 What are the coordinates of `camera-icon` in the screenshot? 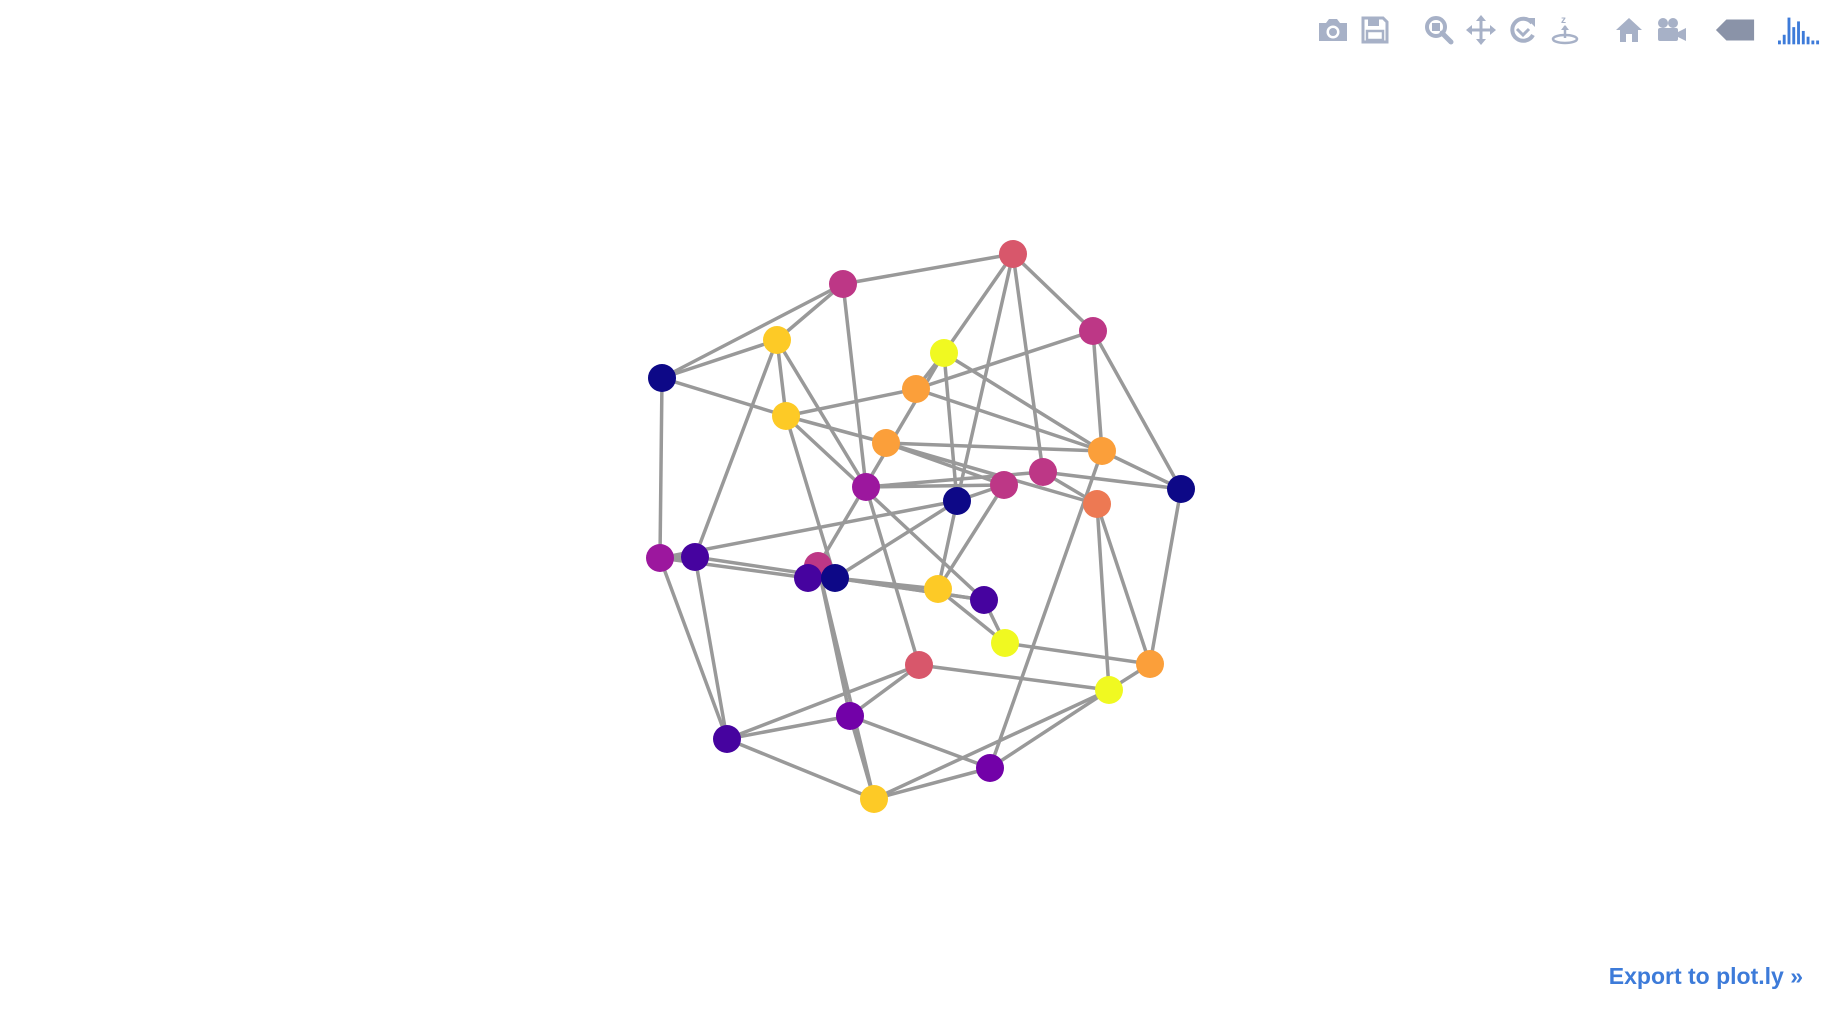 It's located at (1333, 30).